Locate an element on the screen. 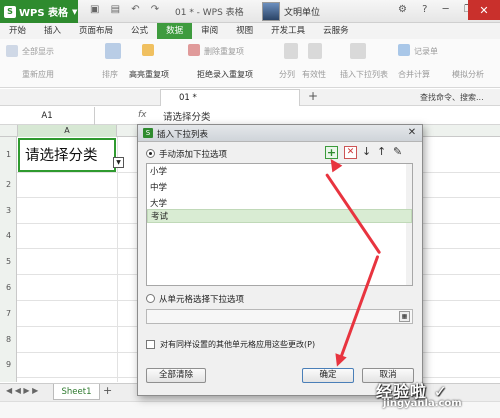  sheet-tab-sheet1: Sheet1 is located at coordinates (76, 392).